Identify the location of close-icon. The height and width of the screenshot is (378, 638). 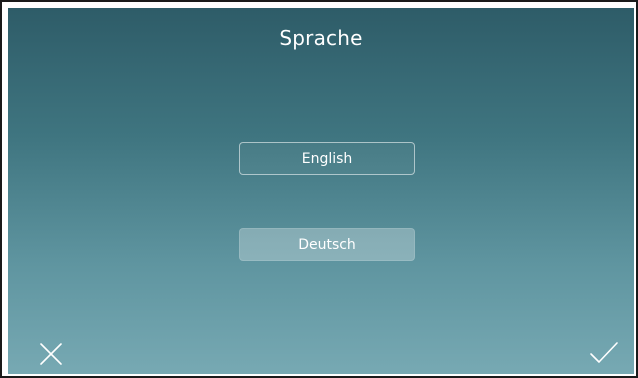
(51, 354).